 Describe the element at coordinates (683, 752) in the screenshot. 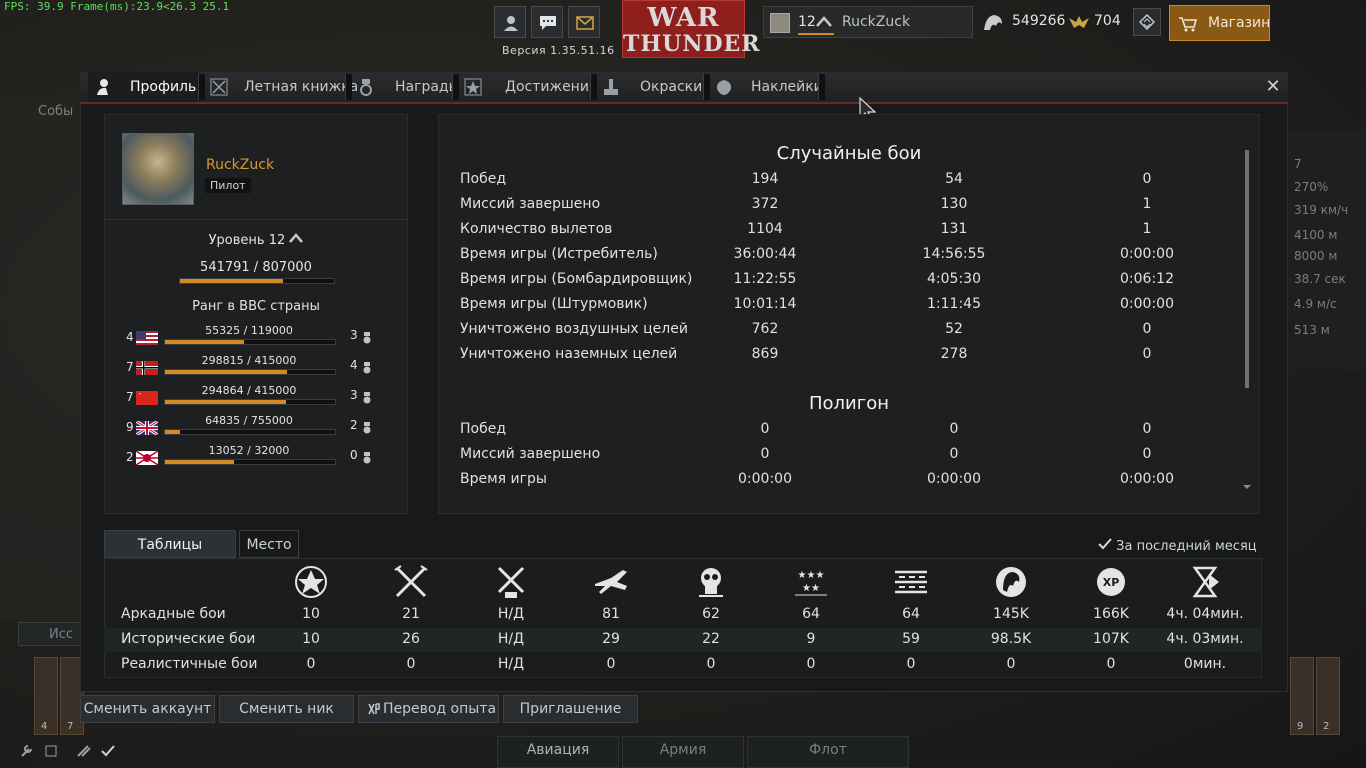

I see `tab-army: Армия` at that location.